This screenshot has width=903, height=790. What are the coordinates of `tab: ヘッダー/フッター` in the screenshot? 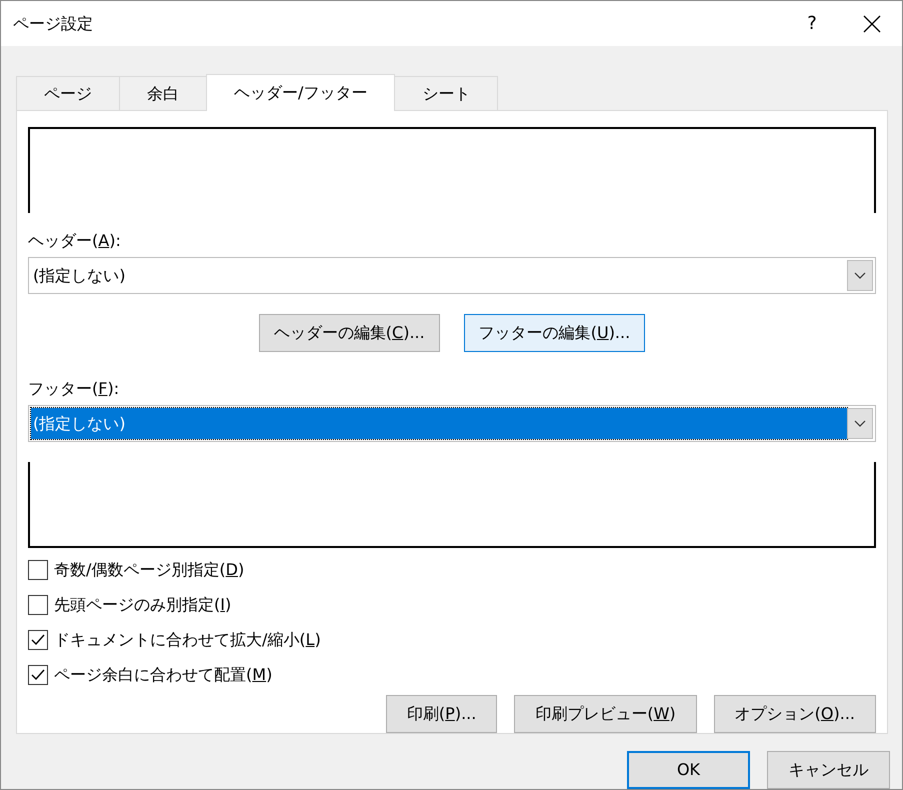 It's located at (301, 92).